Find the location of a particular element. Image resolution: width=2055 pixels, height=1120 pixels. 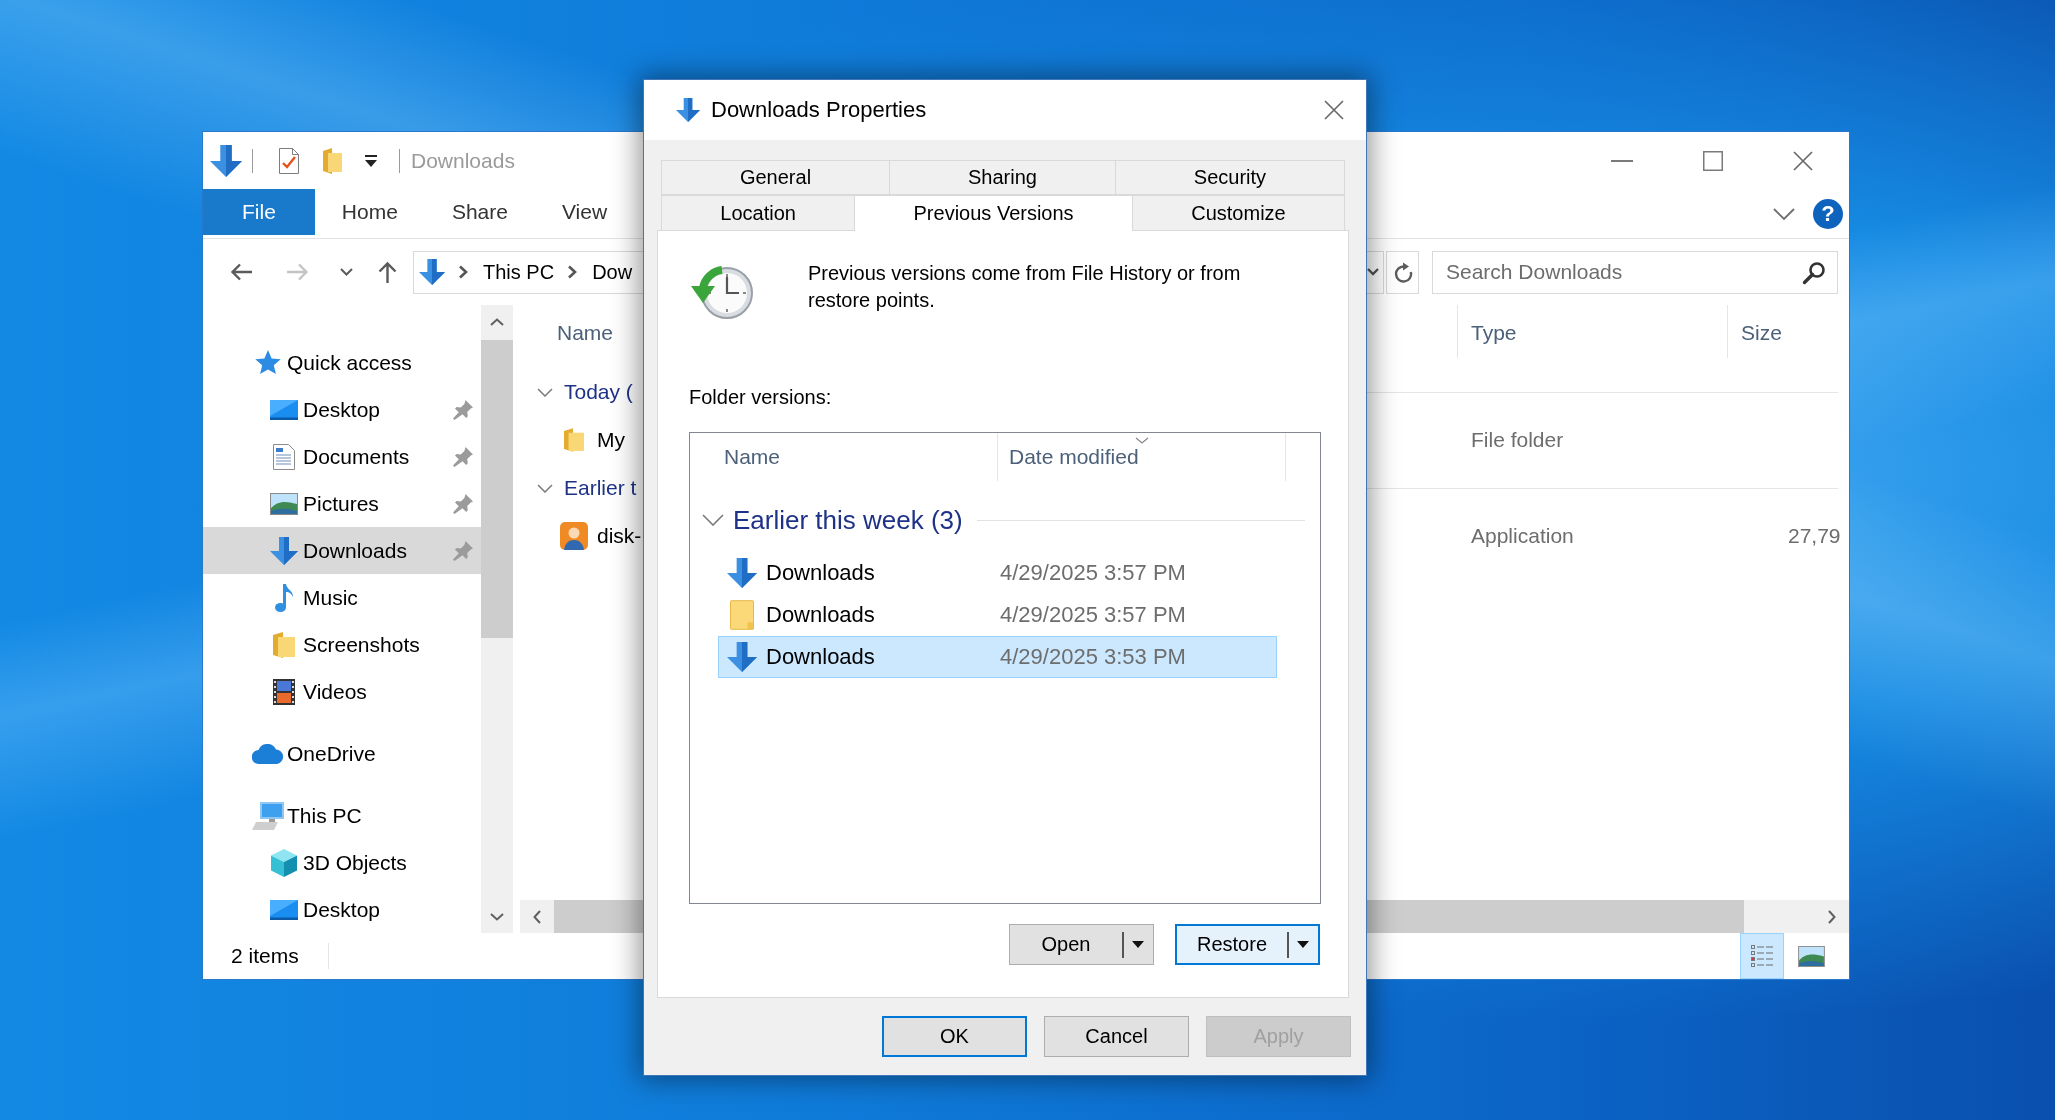

nav-item: Documents is located at coordinates (342, 456).